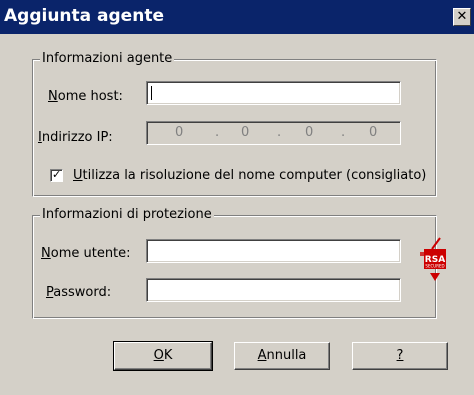 The width and height of the screenshot is (474, 395). What do you see at coordinates (107, 58) in the screenshot?
I see `agent-info-legend: Informazioni agente` at bounding box center [107, 58].